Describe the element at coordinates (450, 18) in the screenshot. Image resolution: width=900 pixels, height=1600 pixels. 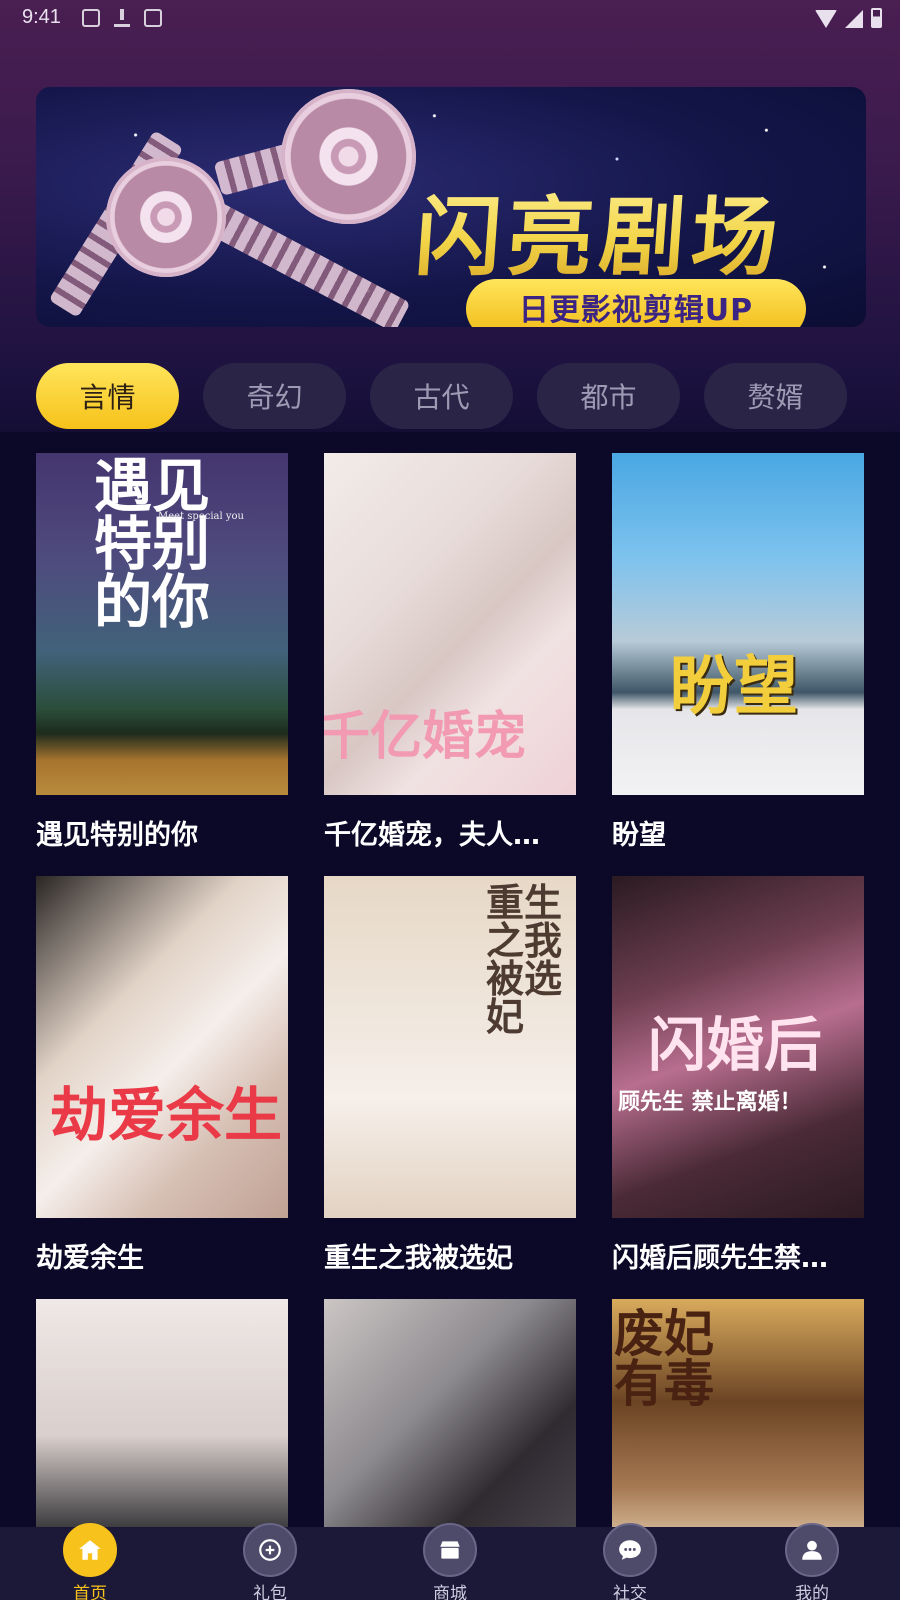
I see `status-bar: 9:41` at that location.